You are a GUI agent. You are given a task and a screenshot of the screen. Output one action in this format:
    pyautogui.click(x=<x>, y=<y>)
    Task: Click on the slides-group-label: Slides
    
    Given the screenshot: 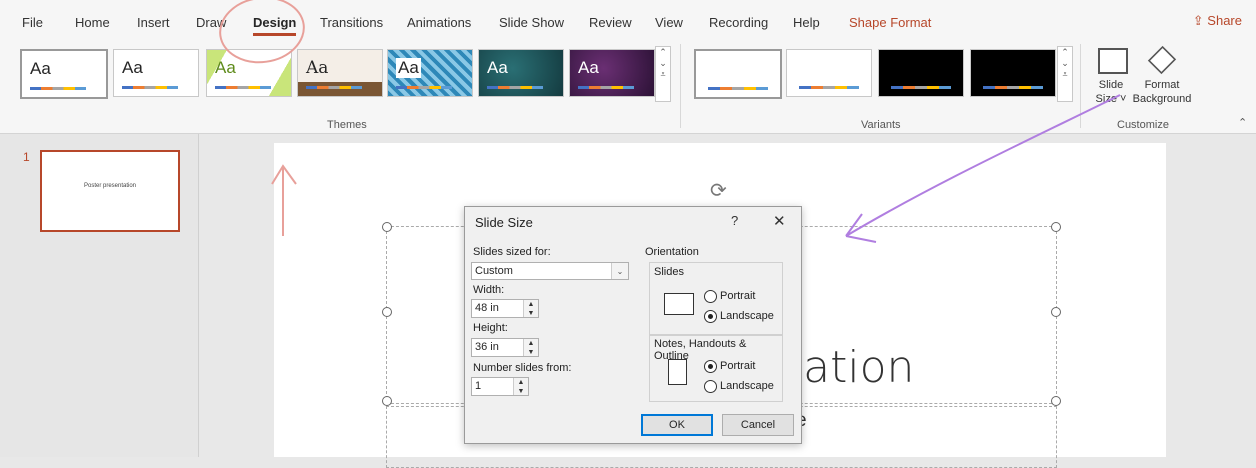 What is the action you would take?
    pyautogui.click(x=669, y=272)
    